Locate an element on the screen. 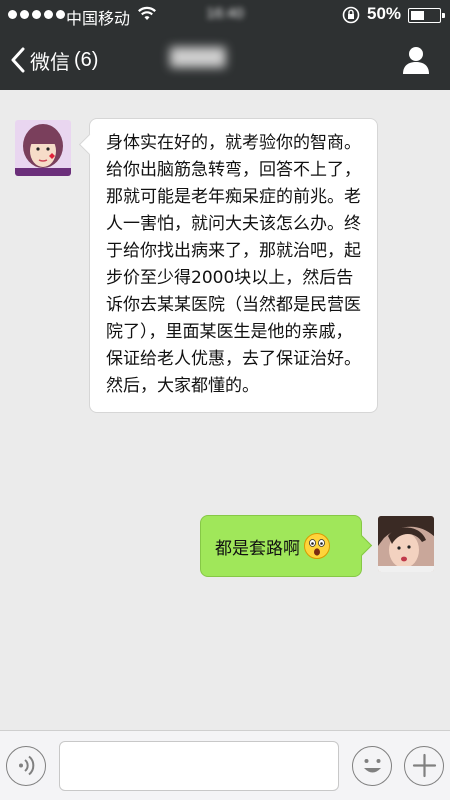  battery-percent: 50% is located at coordinates (384, 13).